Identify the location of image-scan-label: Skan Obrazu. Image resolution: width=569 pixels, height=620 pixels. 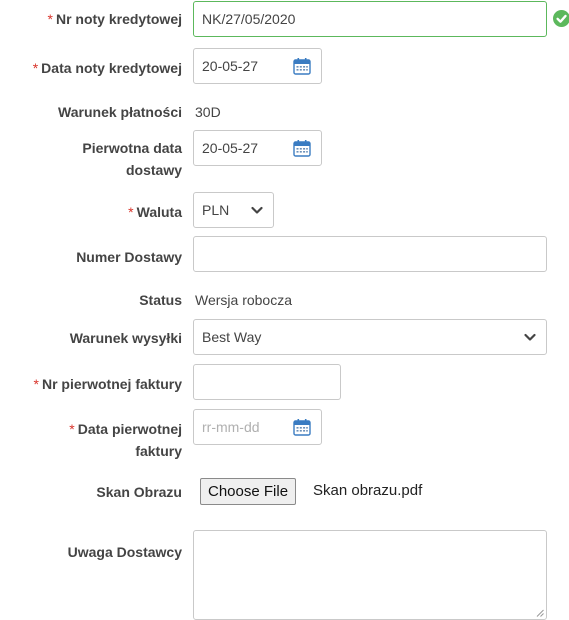
(139, 492).